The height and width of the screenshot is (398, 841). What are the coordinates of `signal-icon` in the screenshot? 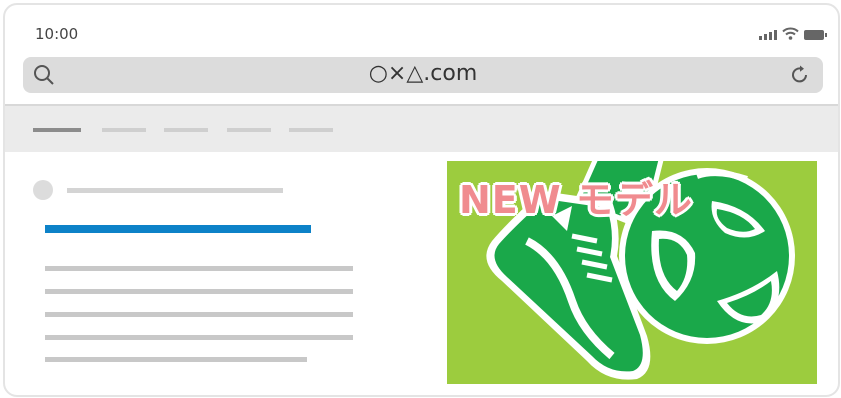 It's located at (768, 35).